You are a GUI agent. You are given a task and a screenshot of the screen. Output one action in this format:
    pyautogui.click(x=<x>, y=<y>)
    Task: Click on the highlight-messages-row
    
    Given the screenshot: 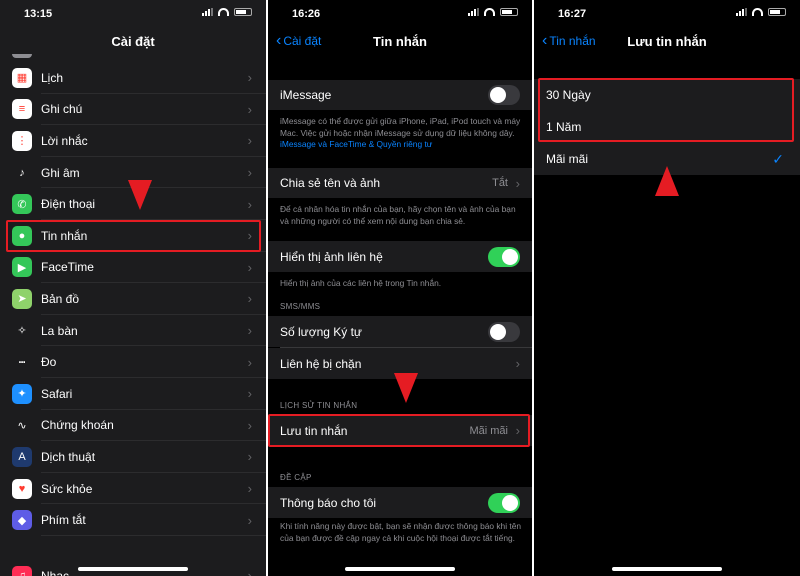 What is the action you would take?
    pyautogui.click(x=133, y=236)
    